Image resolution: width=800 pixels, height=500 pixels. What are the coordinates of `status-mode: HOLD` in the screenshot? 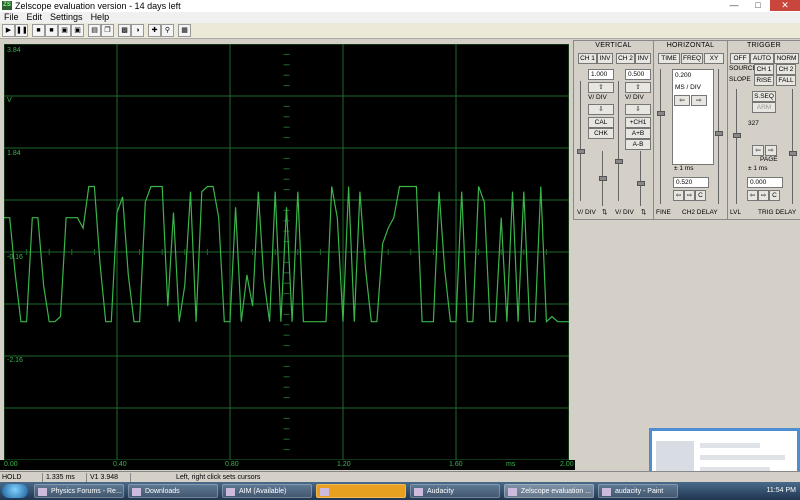 It's located at (21, 477).